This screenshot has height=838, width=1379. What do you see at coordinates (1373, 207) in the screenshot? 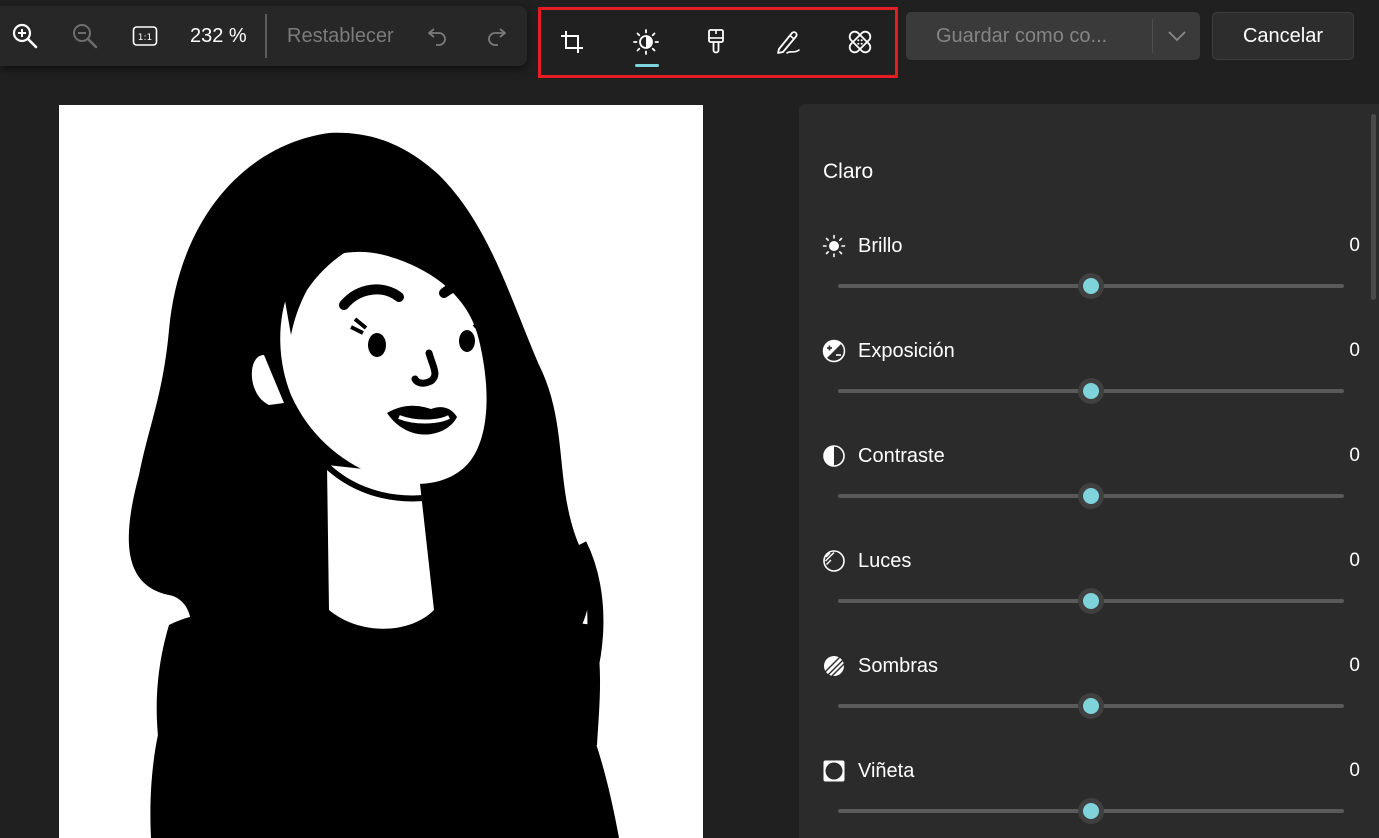
I see `panel-scrollbar` at bounding box center [1373, 207].